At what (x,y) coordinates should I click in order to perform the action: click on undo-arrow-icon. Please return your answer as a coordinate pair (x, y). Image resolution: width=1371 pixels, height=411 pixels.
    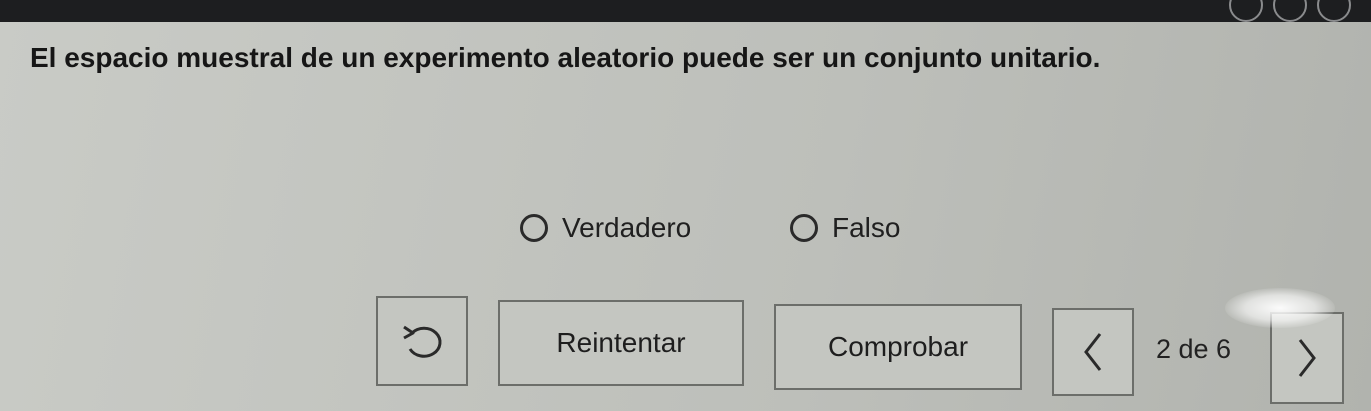
    Looking at the image, I should click on (422, 341).